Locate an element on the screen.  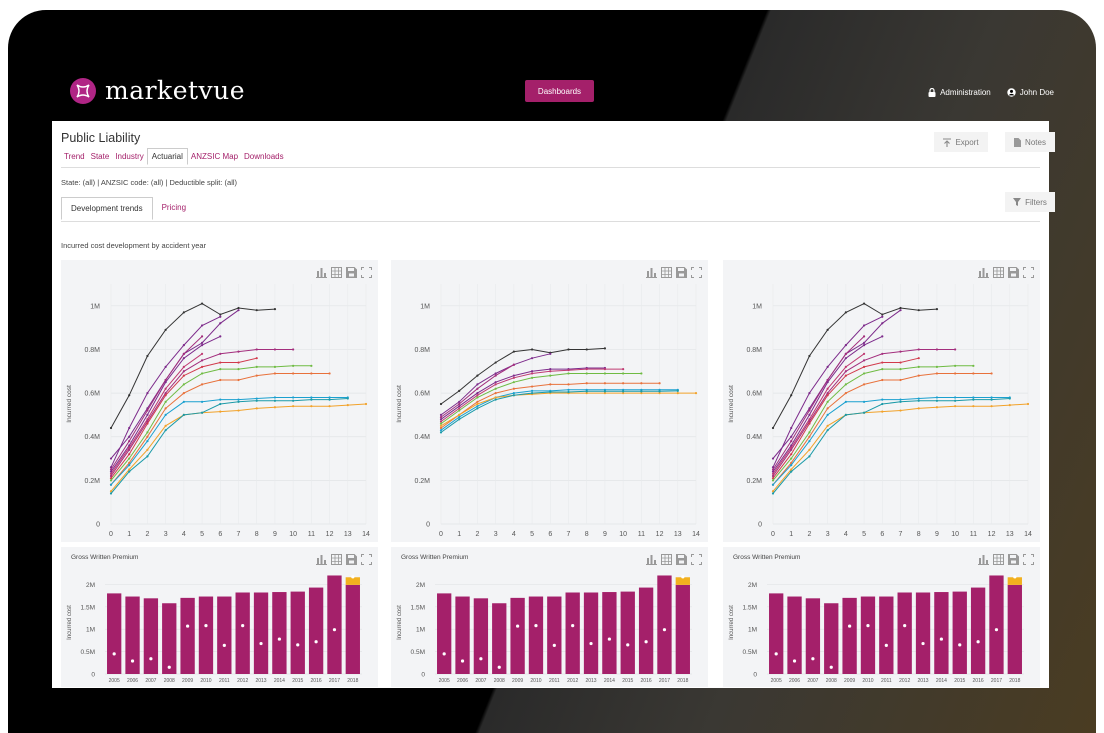
tab-industry: Industry is located at coordinates (129, 156).